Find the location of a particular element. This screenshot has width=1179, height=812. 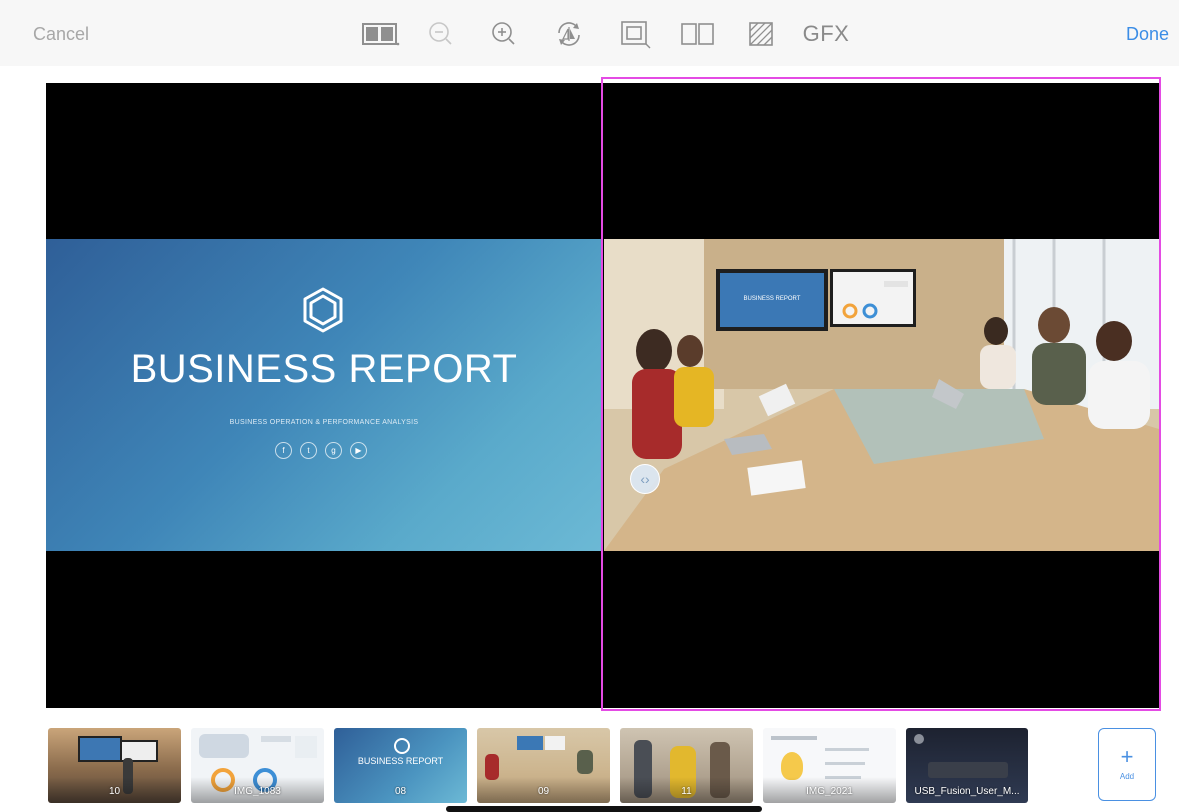

rotate-flip-icon is located at coordinates (569, 34).